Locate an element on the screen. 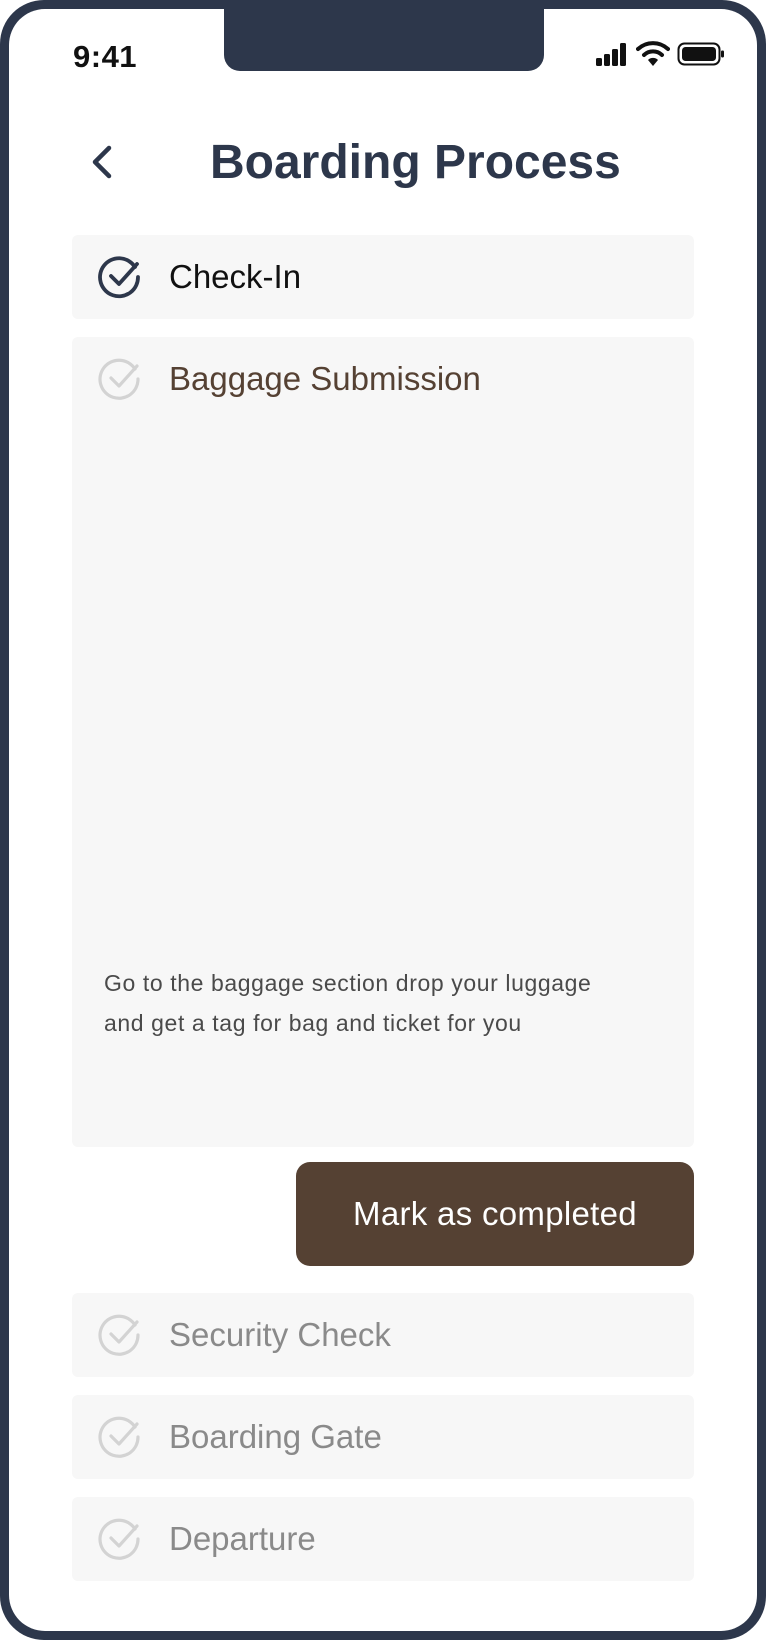 Image resolution: width=766 pixels, height=1640 pixels. back-button is located at coordinates (104, 162).